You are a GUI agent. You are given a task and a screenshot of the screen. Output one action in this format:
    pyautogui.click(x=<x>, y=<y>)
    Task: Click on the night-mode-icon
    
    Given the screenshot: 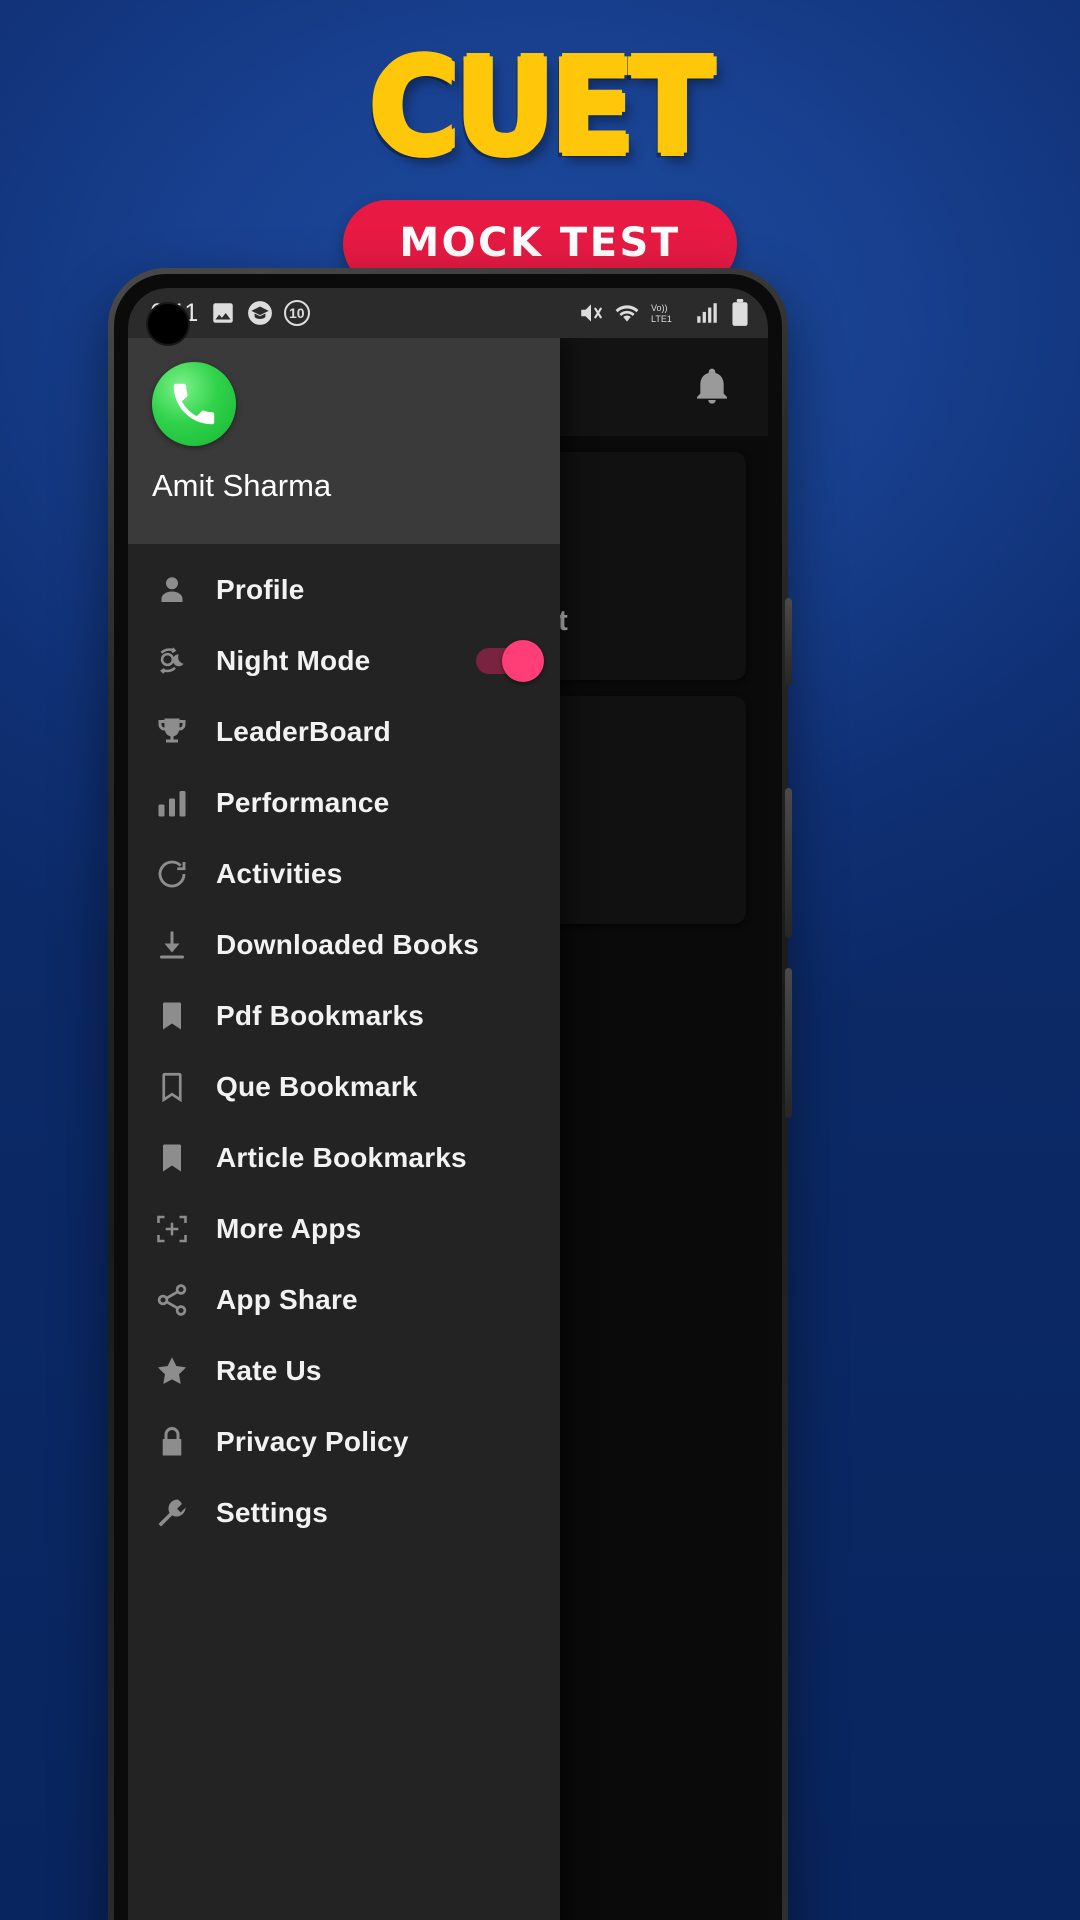 What is the action you would take?
    pyautogui.click(x=181, y=661)
    